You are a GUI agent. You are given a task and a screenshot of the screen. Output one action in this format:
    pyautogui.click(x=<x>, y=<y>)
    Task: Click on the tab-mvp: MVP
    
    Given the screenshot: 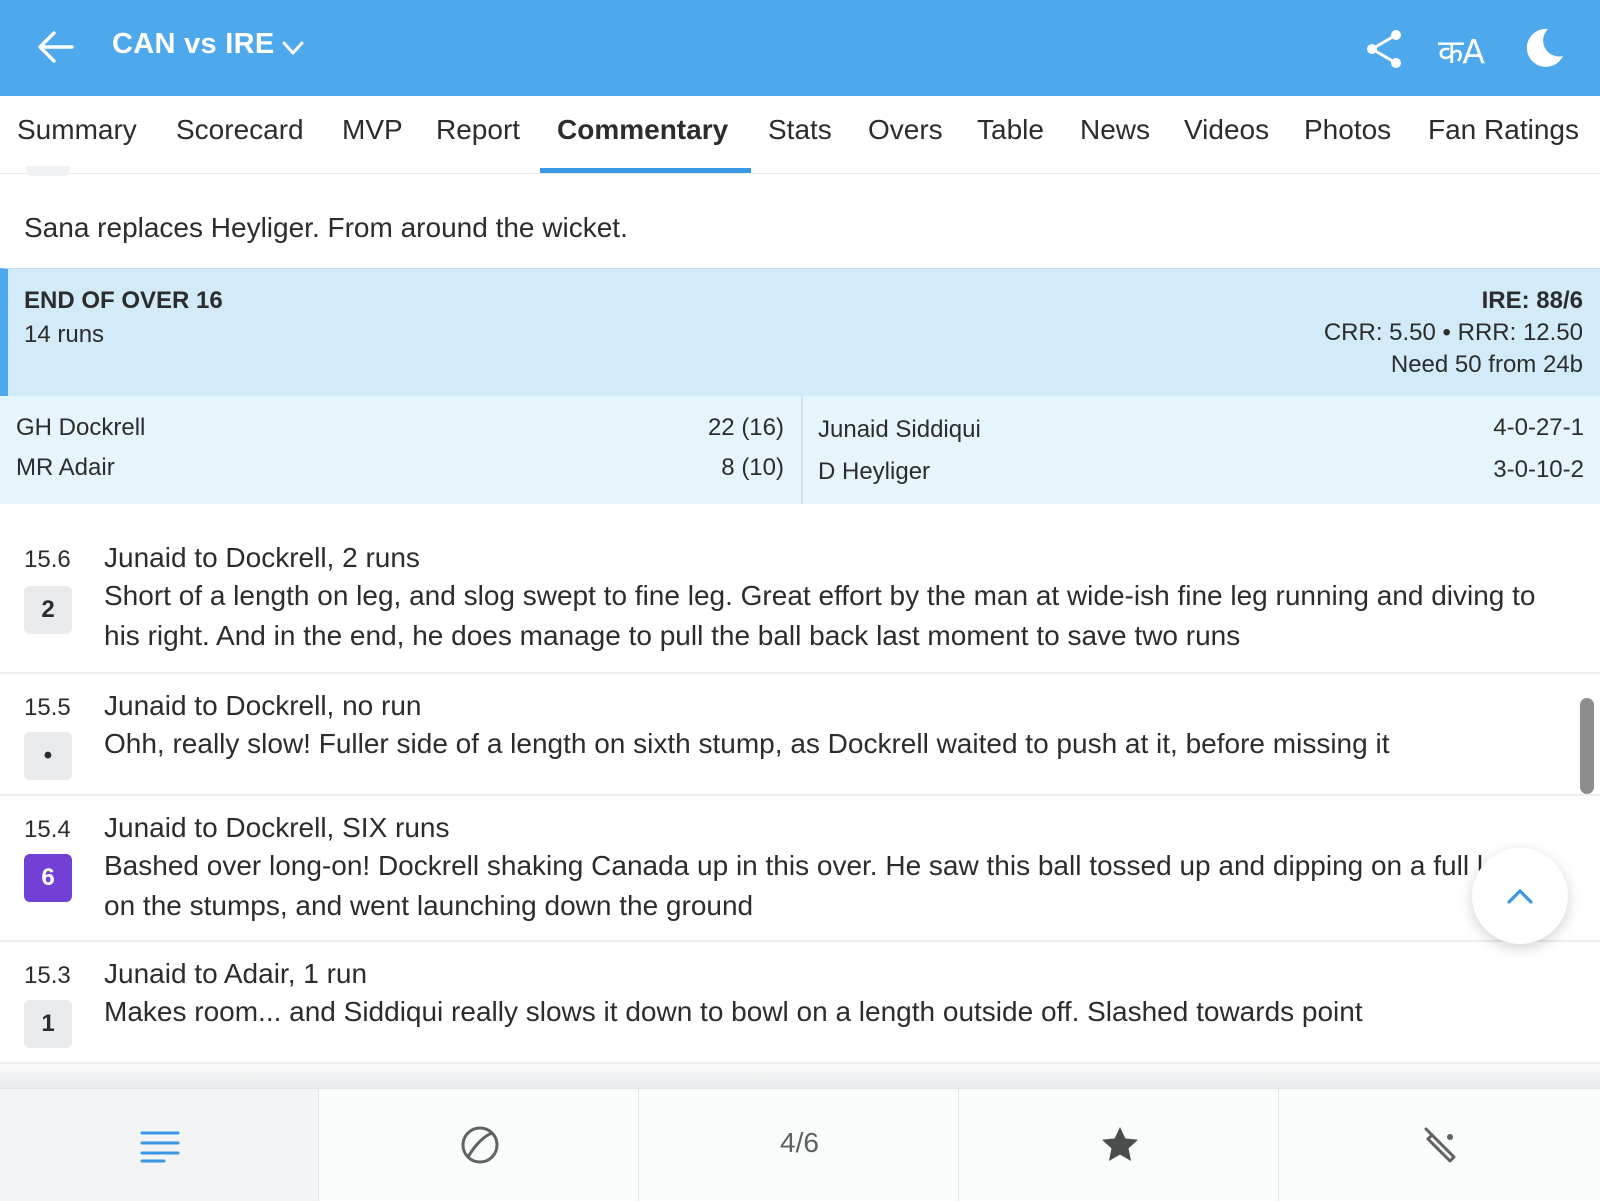 What is the action you would take?
    pyautogui.click(x=372, y=130)
    